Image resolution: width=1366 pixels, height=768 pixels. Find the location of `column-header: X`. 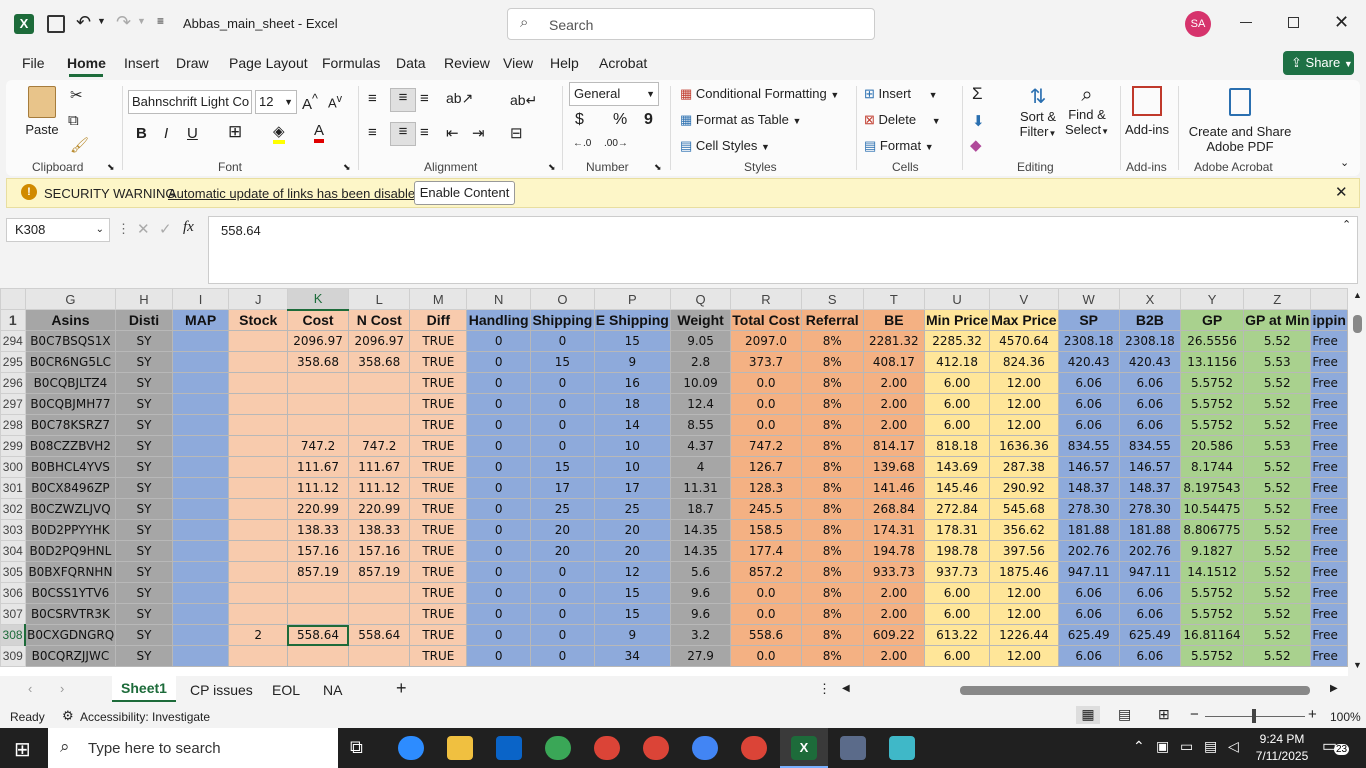

column-header: X is located at coordinates (1150, 299).